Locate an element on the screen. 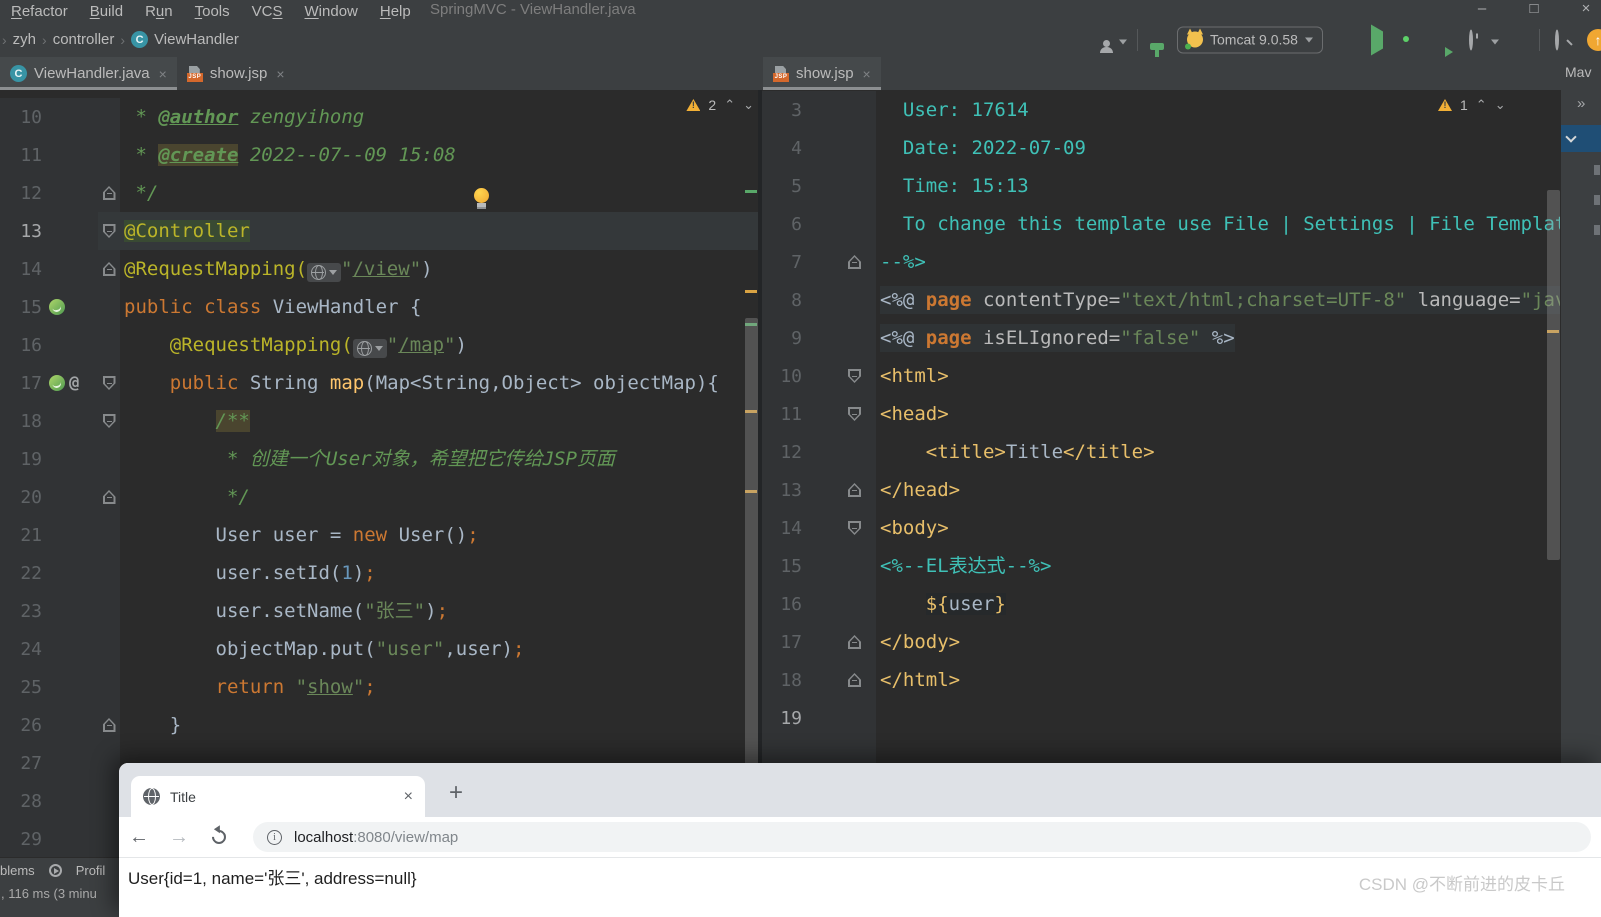  prev-warning-icon: ⌃ is located at coordinates (729, 105).